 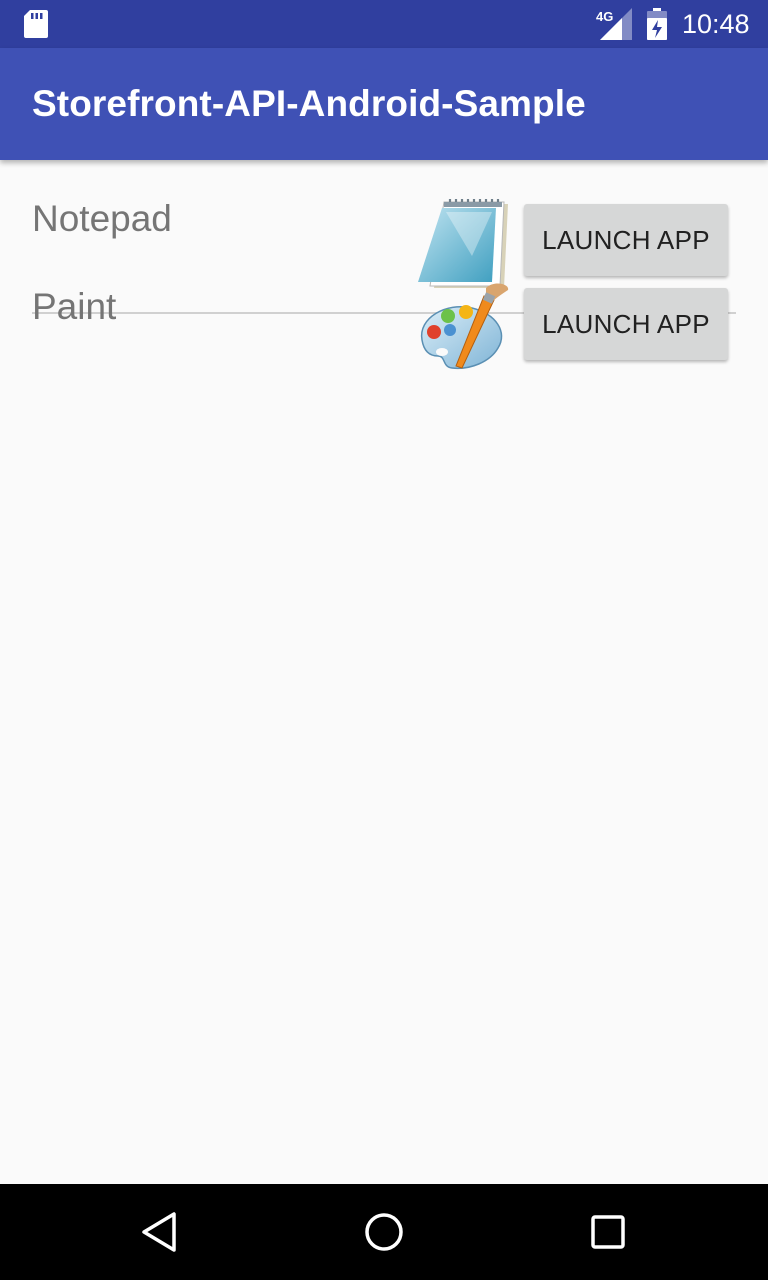 I want to click on app-bar: Storefront-API-Android-Sample, so click(x=384, y=104).